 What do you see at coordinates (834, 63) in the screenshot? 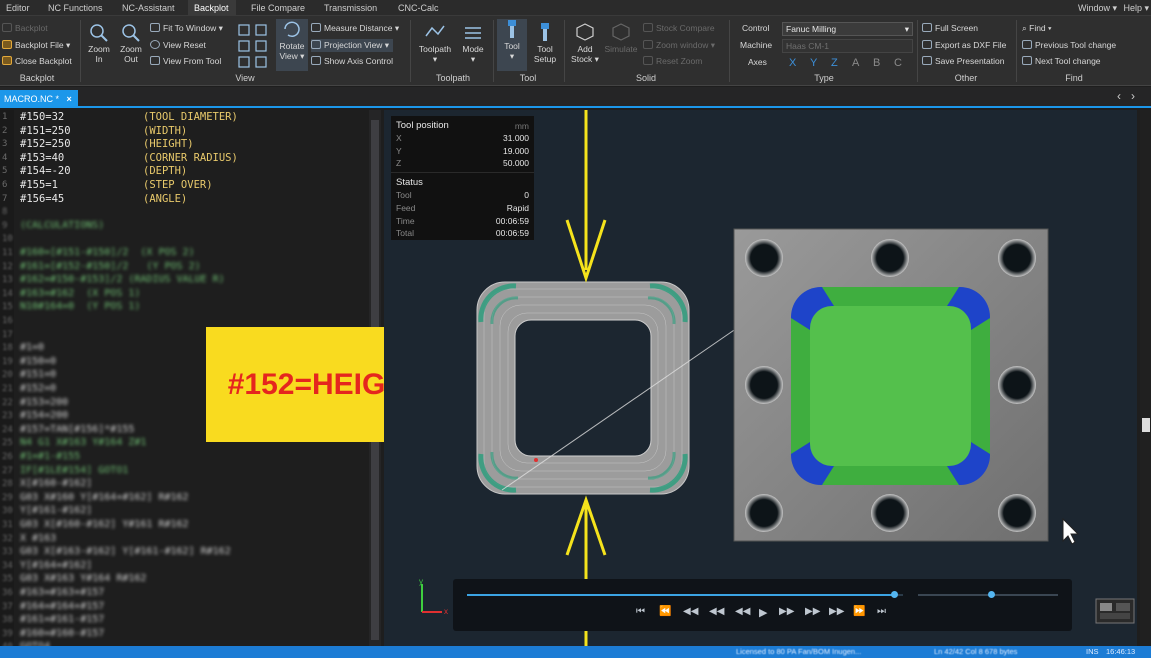
I see `axis-z: Z` at bounding box center [834, 63].